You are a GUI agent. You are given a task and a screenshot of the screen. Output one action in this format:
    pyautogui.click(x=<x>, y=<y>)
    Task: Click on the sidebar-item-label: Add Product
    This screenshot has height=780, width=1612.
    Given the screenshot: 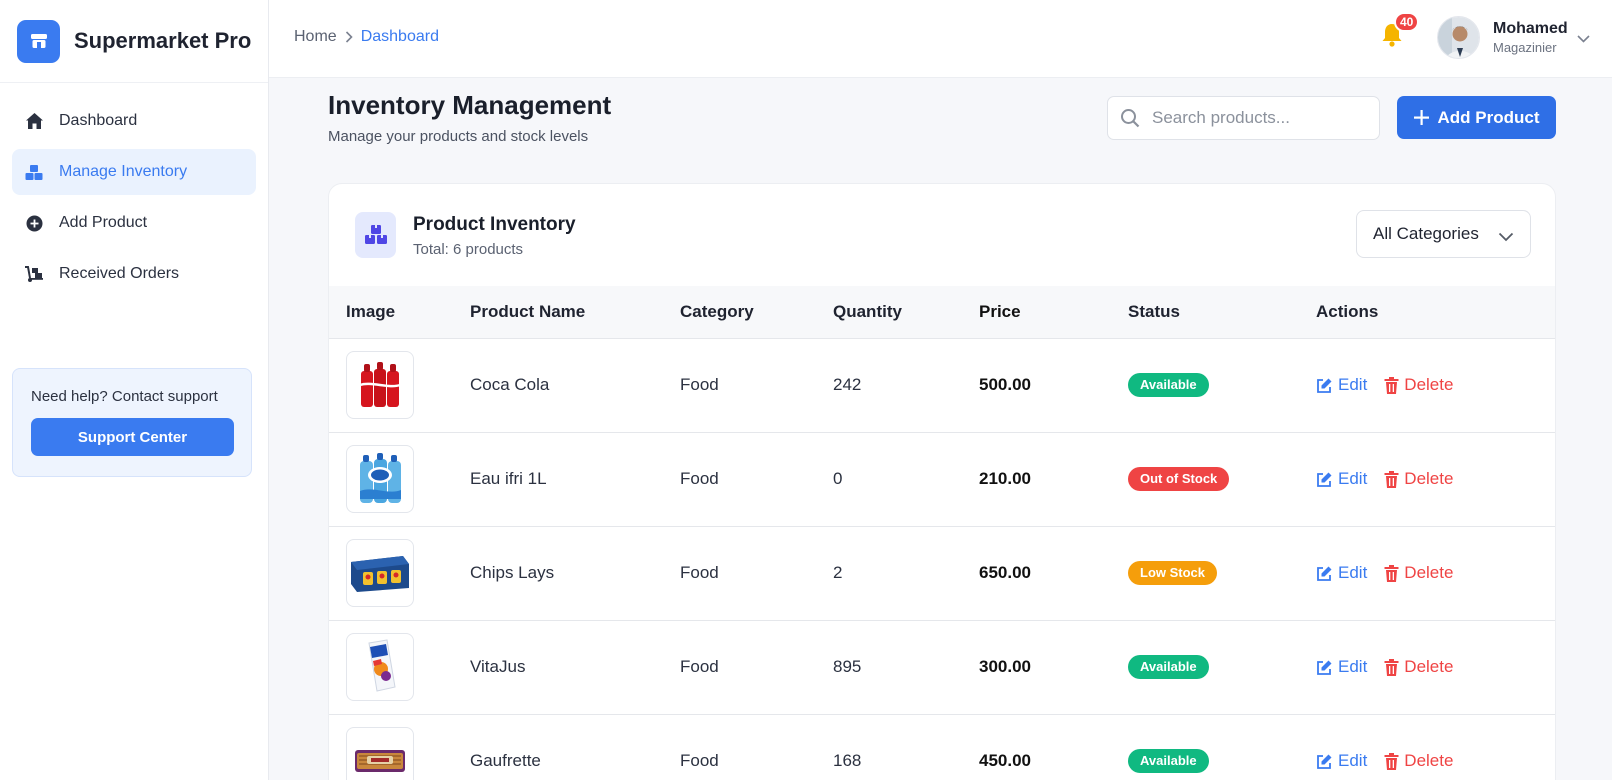 What is the action you would take?
    pyautogui.click(x=103, y=222)
    